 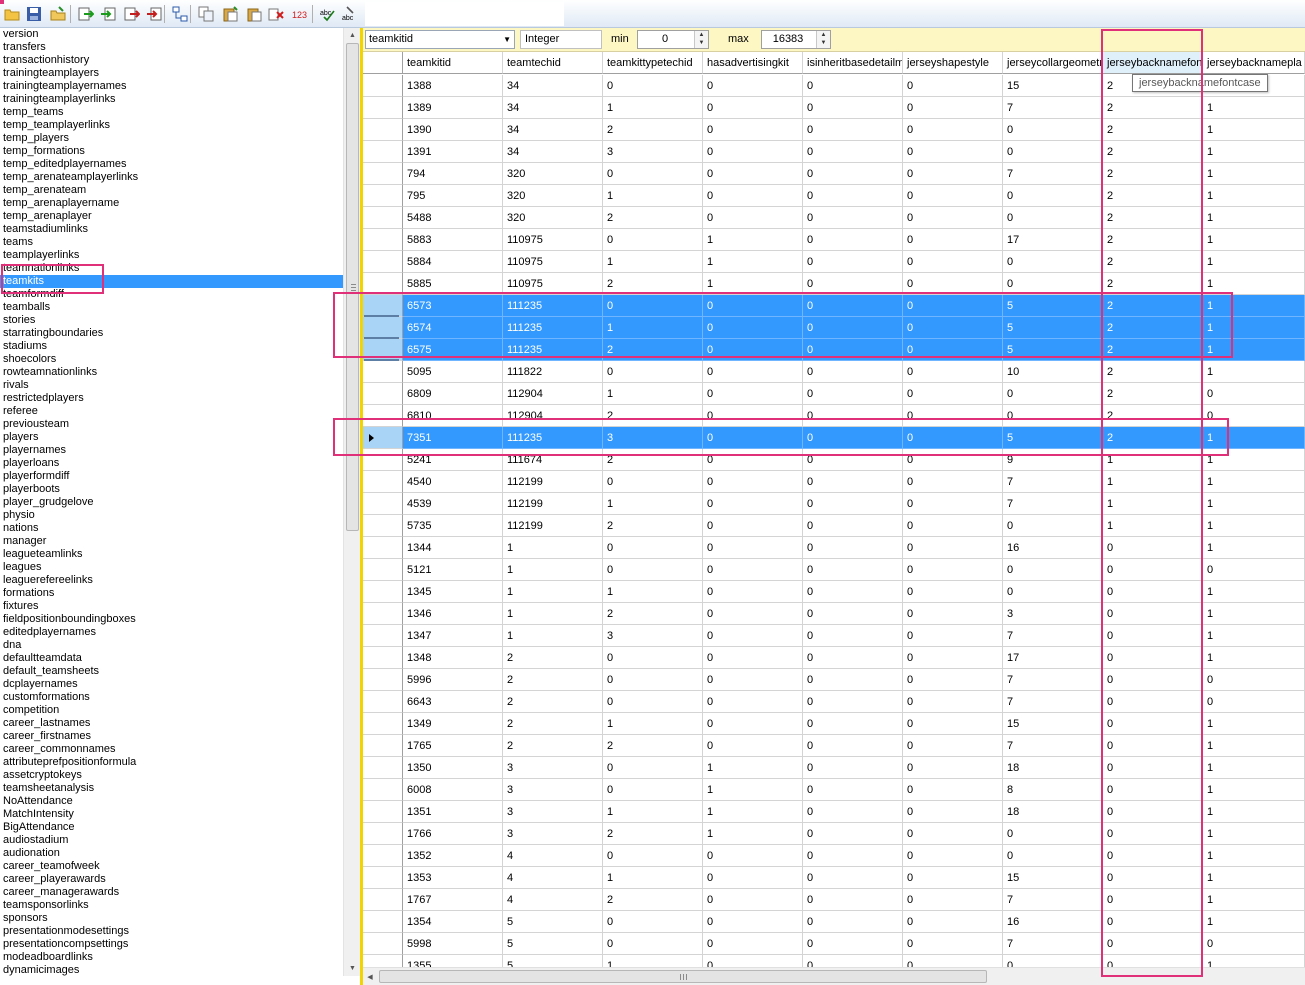 What do you see at coordinates (171, 554) in the screenshot?
I see `table-list-item: leagueteamlinks` at bounding box center [171, 554].